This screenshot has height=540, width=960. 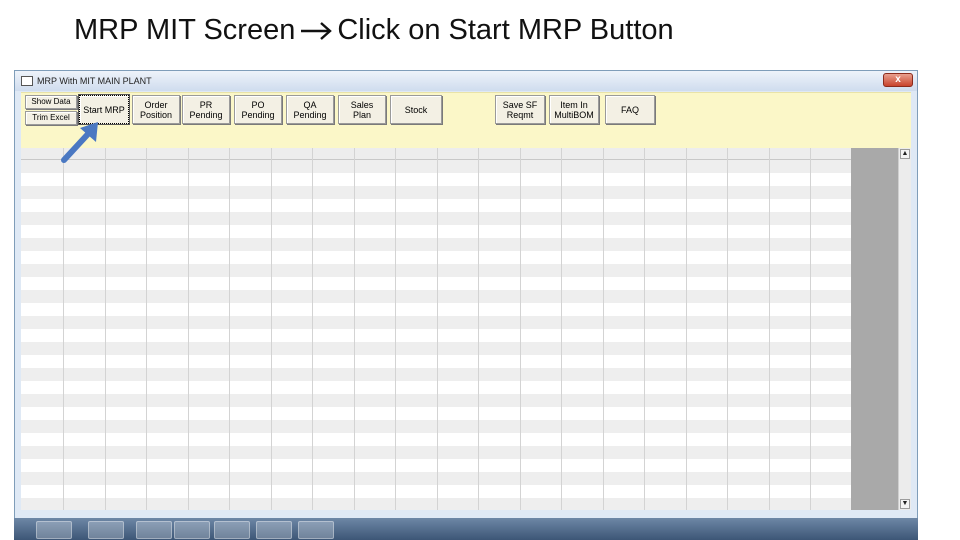 What do you see at coordinates (185, 30) in the screenshot?
I see `slide-title-left: MRP MIT Screen` at bounding box center [185, 30].